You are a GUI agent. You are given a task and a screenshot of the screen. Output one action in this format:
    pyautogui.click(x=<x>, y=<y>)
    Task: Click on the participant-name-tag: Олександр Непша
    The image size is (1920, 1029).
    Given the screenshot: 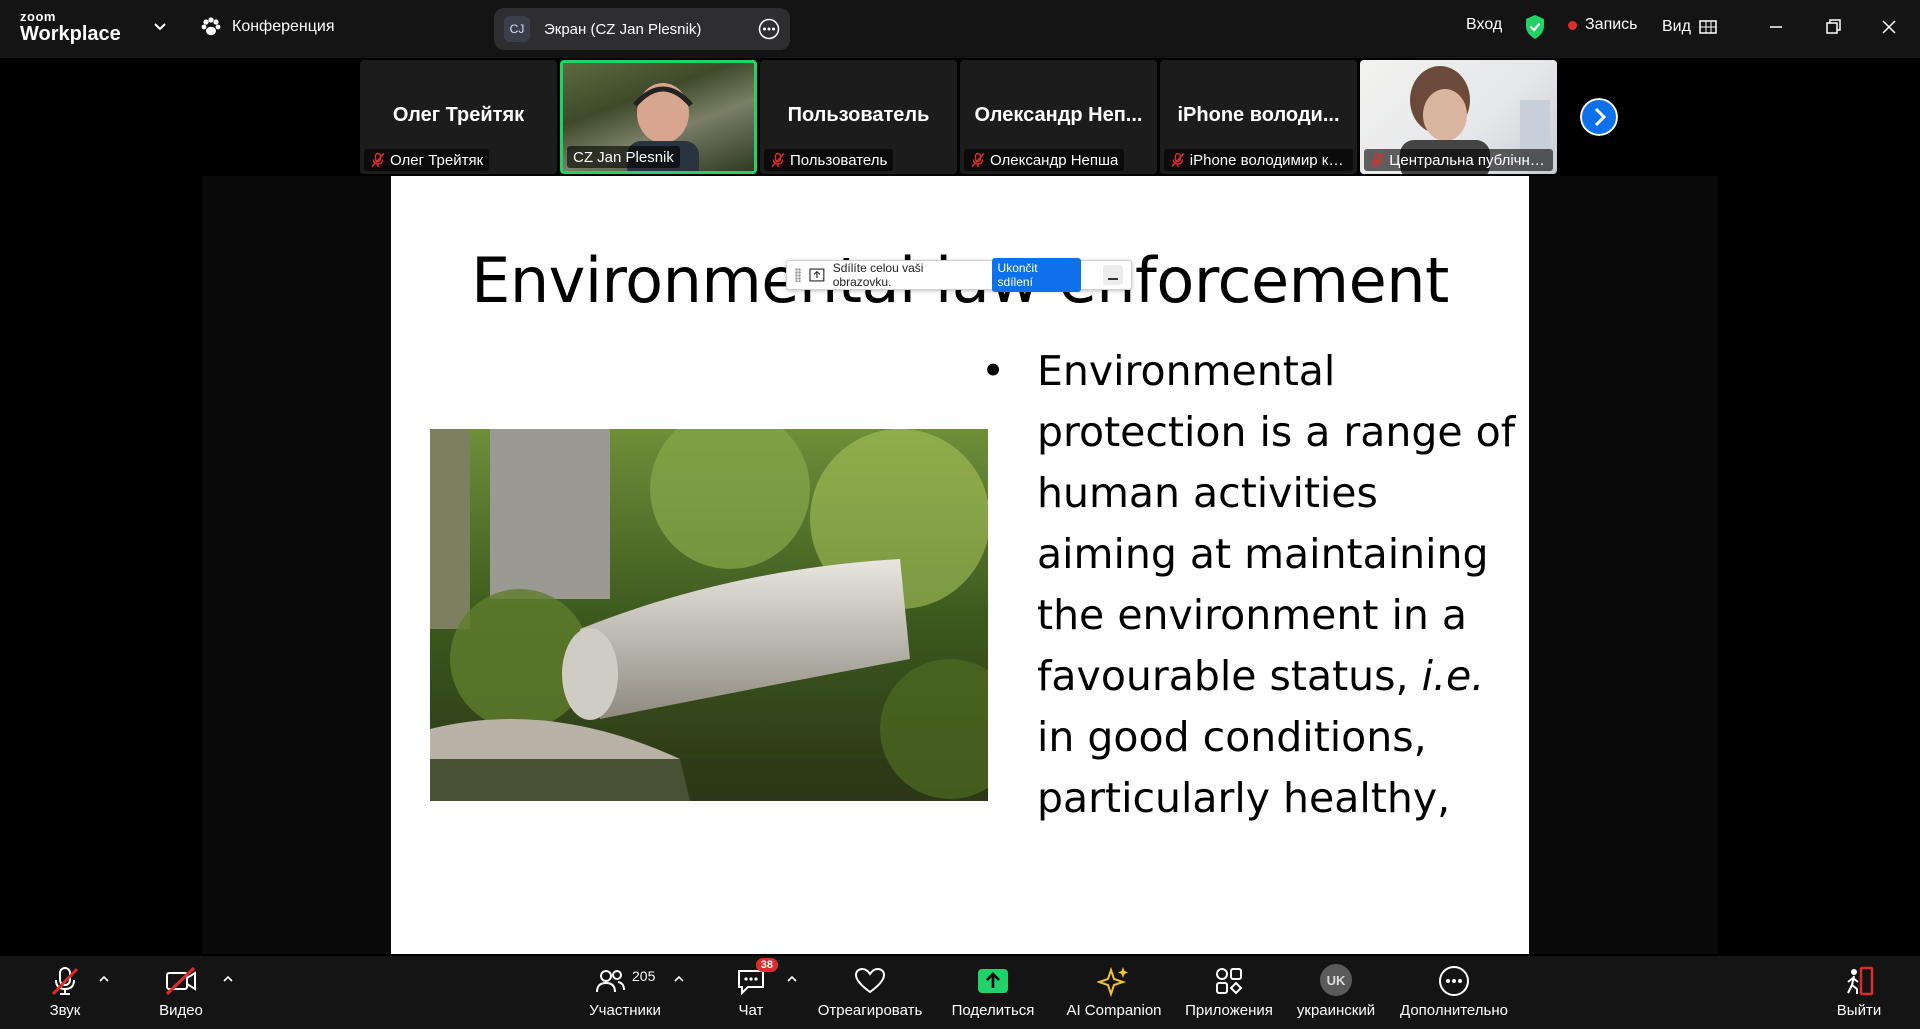 What is the action you would take?
    pyautogui.click(x=1044, y=160)
    